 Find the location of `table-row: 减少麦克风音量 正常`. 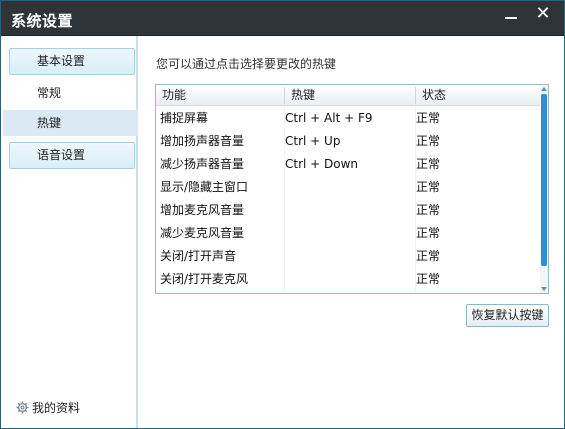

table-row: 减少麦克风音量 正常 is located at coordinates (349, 233).